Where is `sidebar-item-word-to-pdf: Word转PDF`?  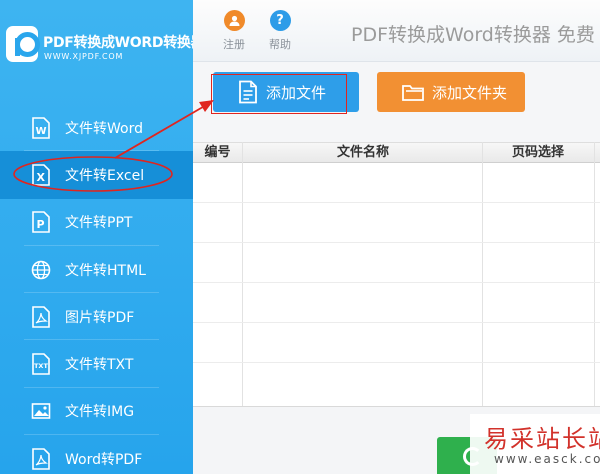
sidebar-item-word-to-pdf: Word转PDF is located at coordinates (96, 454).